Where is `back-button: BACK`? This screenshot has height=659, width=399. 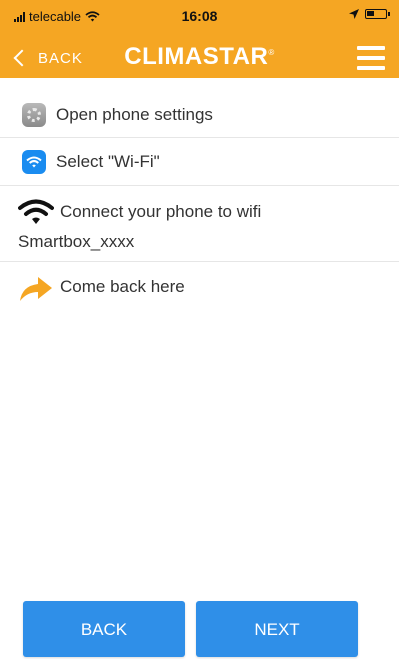
back-button: BACK is located at coordinates (104, 629).